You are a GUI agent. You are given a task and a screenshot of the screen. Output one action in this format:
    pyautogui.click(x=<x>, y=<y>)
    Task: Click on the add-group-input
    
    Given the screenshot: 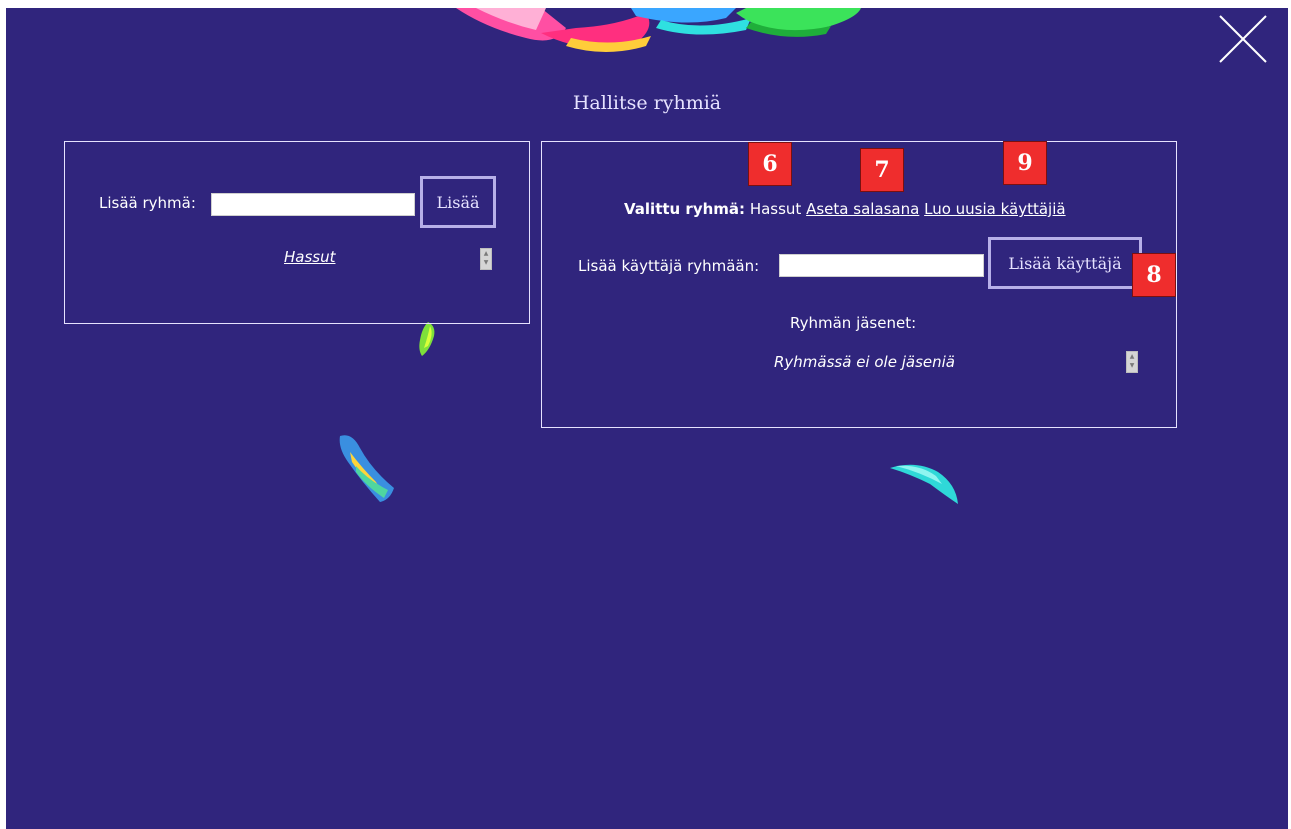 What is the action you would take?
    pyautogui.click(x=313, y=204)
    